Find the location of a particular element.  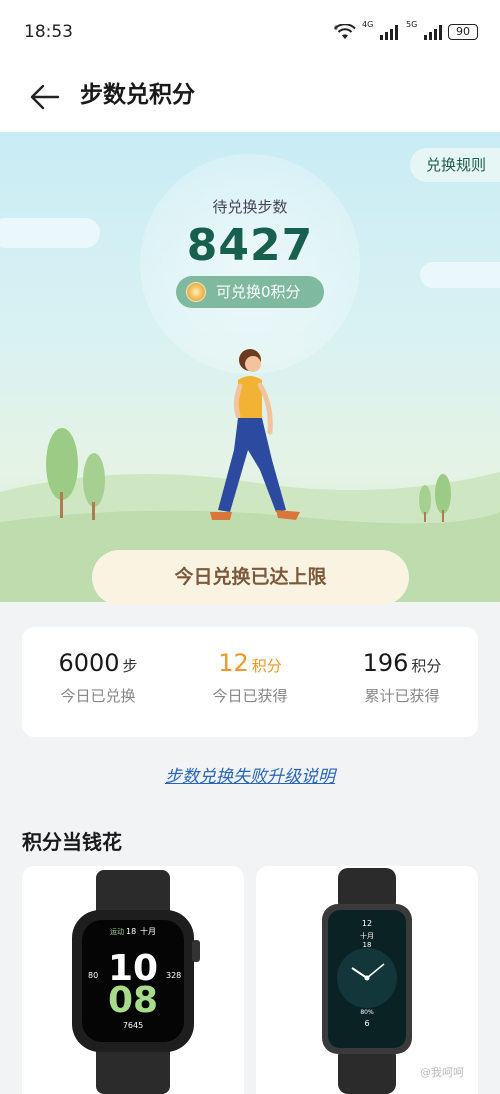

watch-minute: 08 is located at coordinates (133, 1000).